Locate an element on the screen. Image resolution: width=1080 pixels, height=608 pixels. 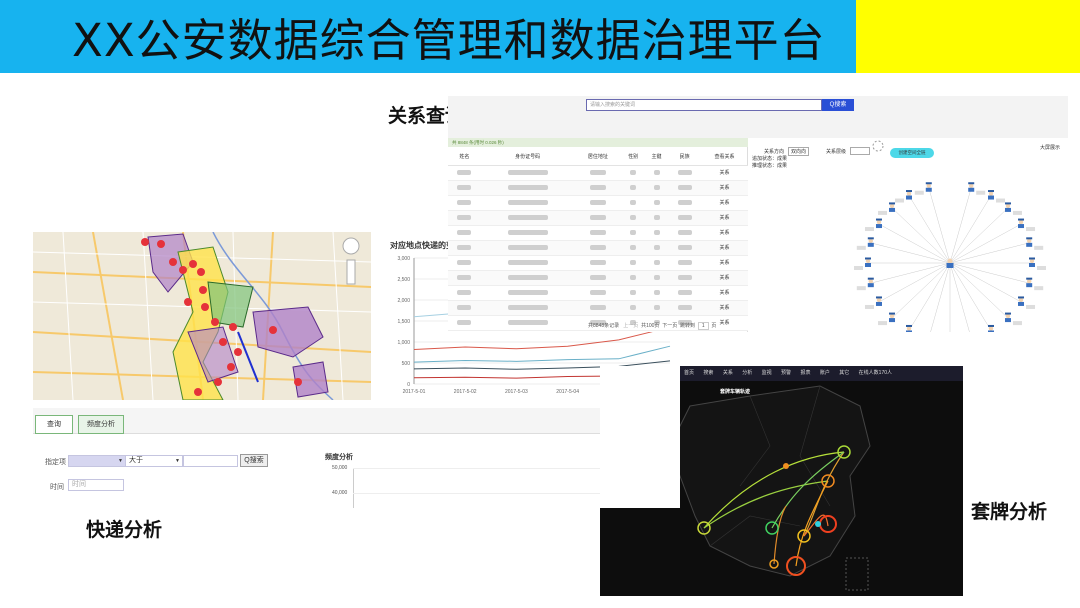
column-header: 身份证号码 is located at coordinates (527, 157).